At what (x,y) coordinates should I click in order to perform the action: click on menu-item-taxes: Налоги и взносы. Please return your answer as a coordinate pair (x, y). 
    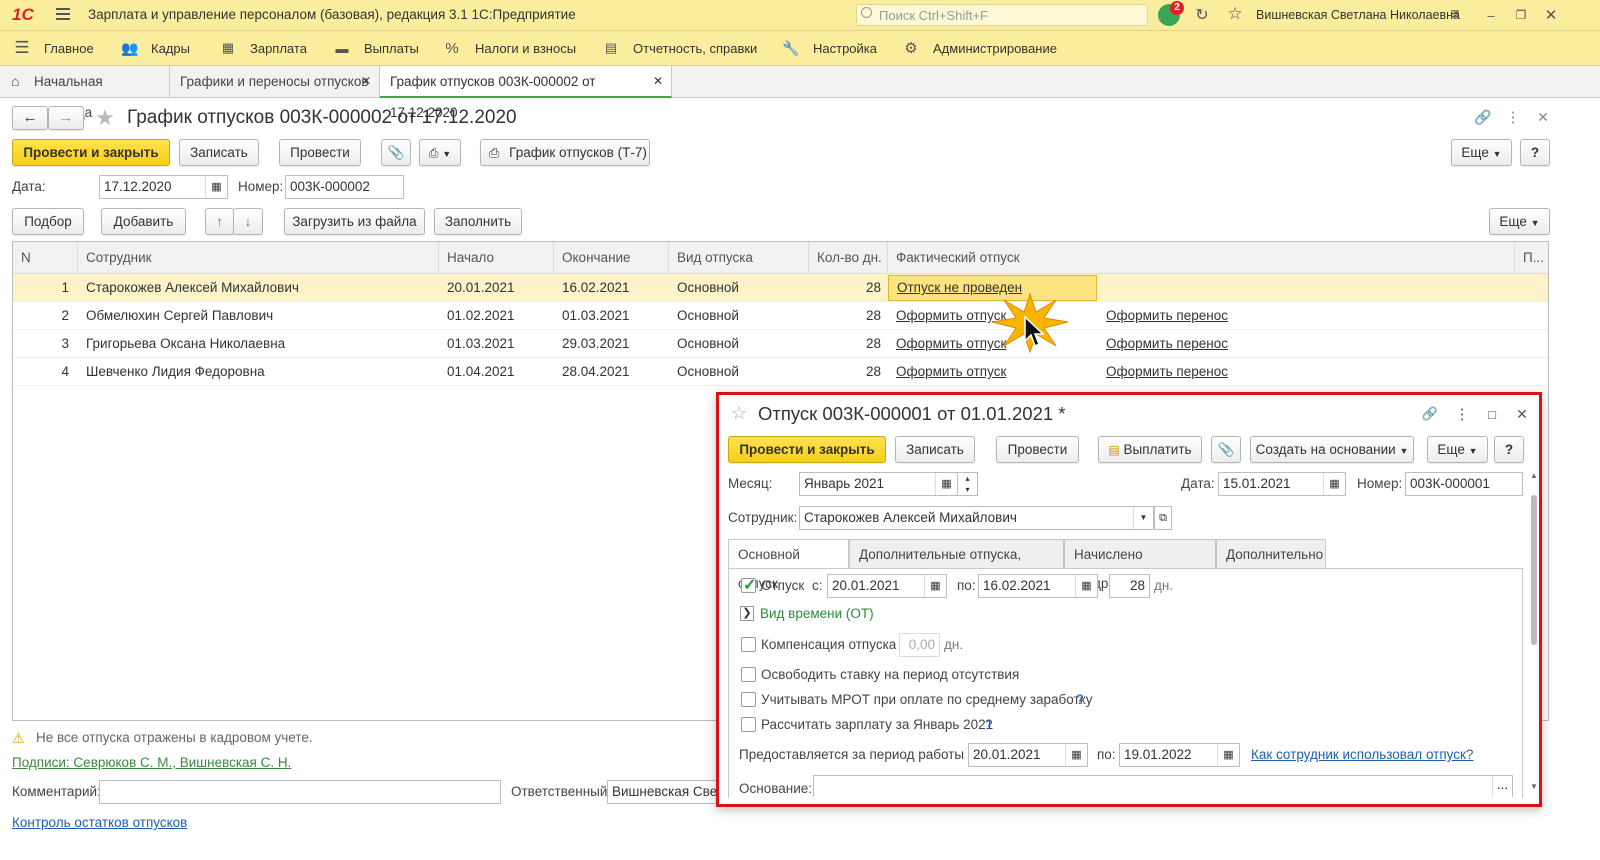
    Looking at the image, I should click on (525, 48).